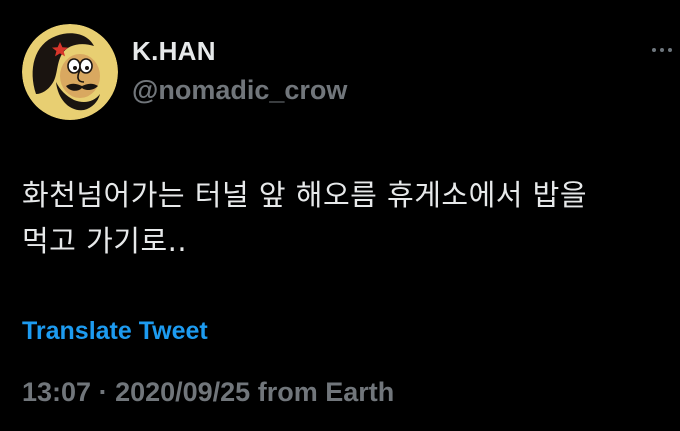 The image size is (680, 431). Describe the element at coordinates (174, 51) in the screenshot. I see `display-name: K.HAN` at that location.